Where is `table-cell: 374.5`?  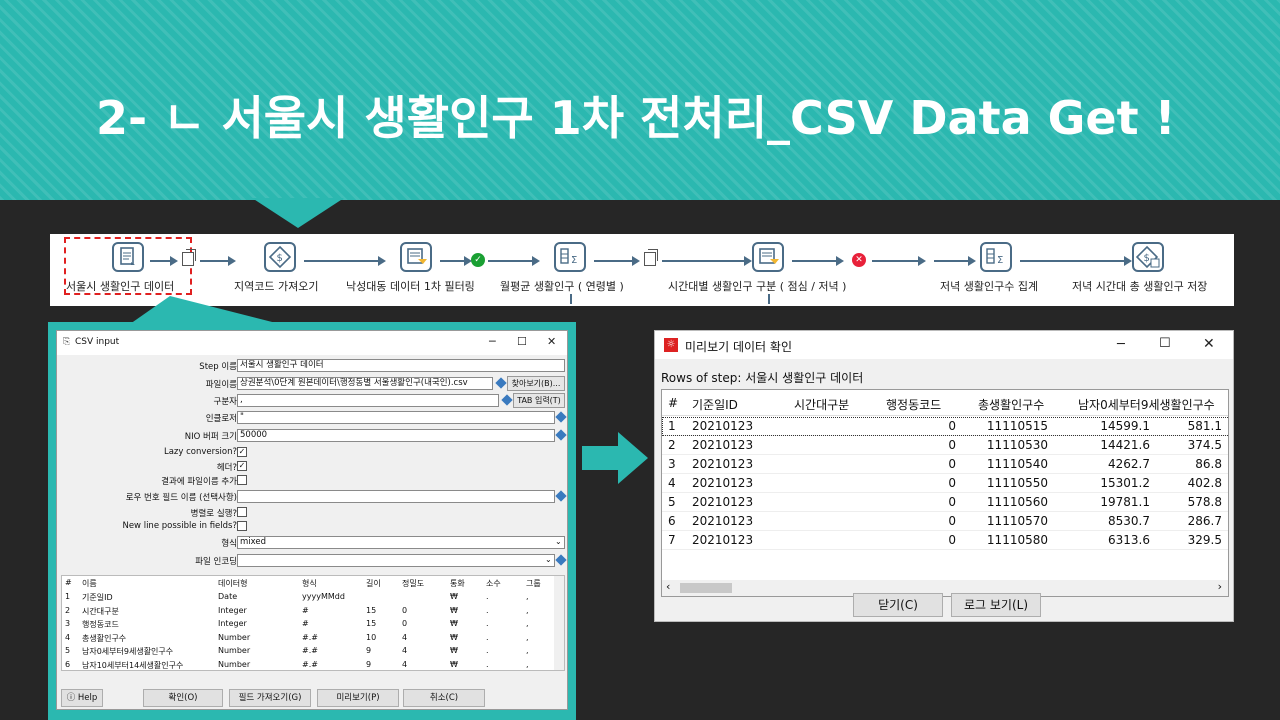
table-cell: 374.5 is located at coordinates (1204, 445).